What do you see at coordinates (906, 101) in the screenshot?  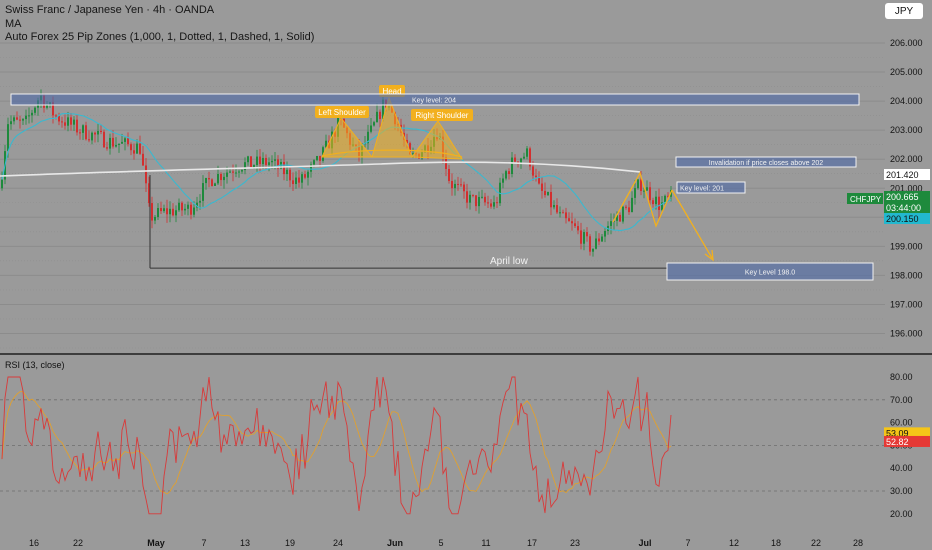 I see `price-tick-label: 204.000` at bounding box center [906, 101].